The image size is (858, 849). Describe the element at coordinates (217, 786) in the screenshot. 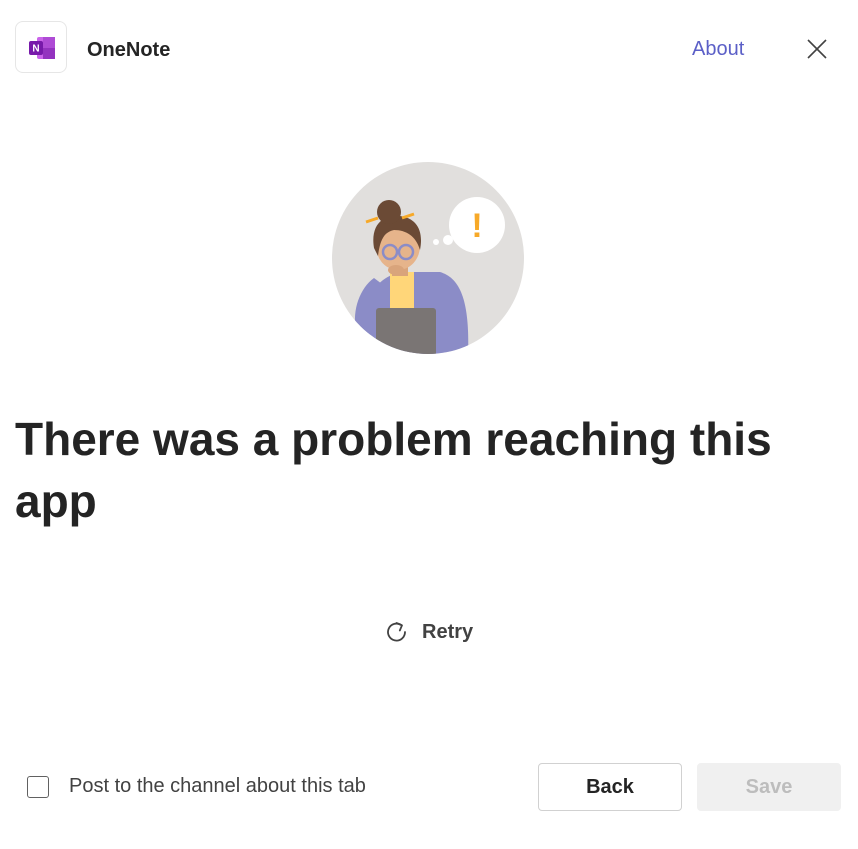

I see `post-to-channel-label: Post to the channel about this tab` at that location.